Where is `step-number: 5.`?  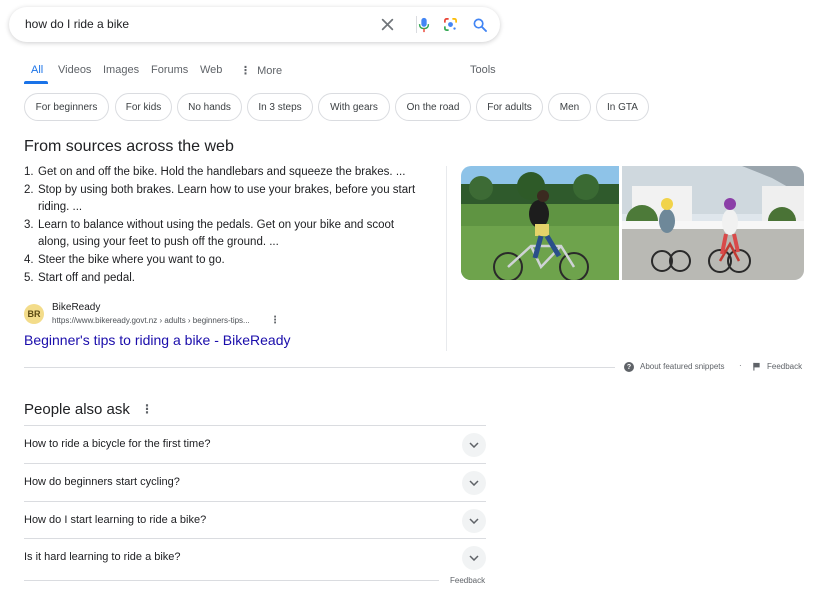 step-number: 5. is located at coordinates (29, 278).